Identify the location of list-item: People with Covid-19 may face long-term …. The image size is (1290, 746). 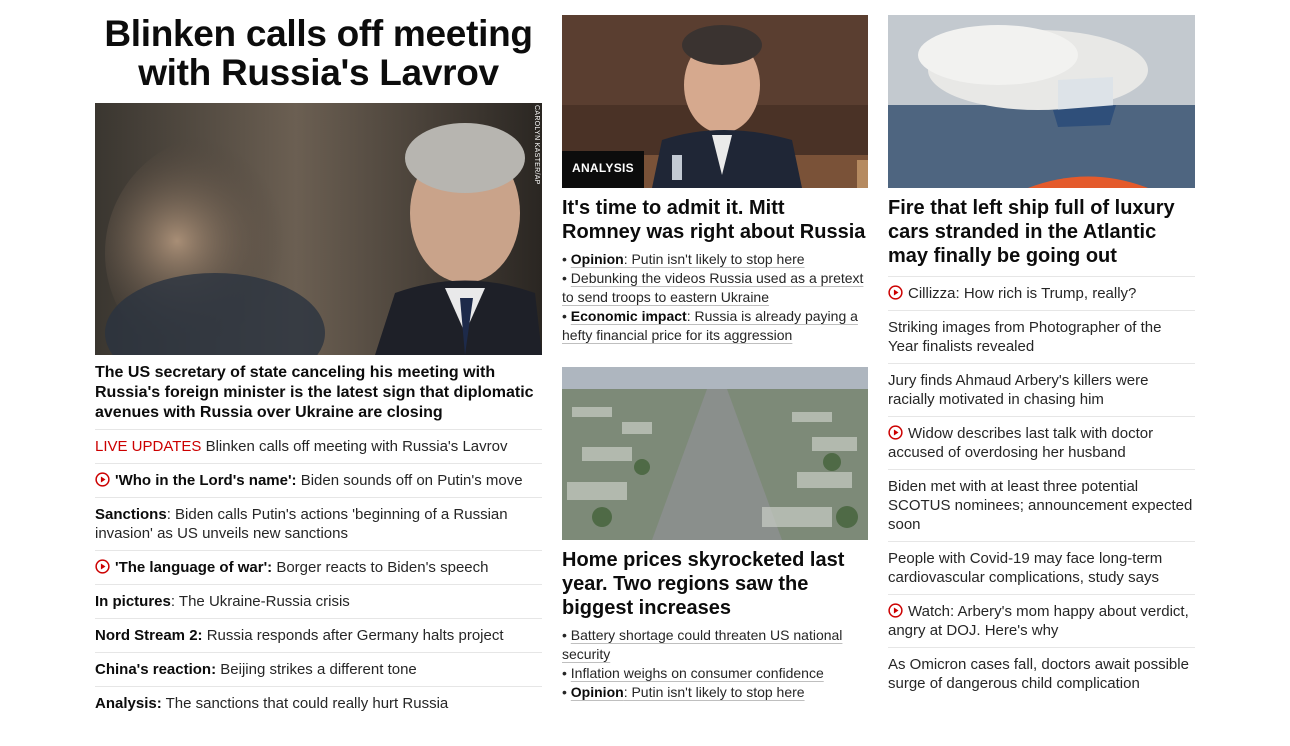
(1041, 567).